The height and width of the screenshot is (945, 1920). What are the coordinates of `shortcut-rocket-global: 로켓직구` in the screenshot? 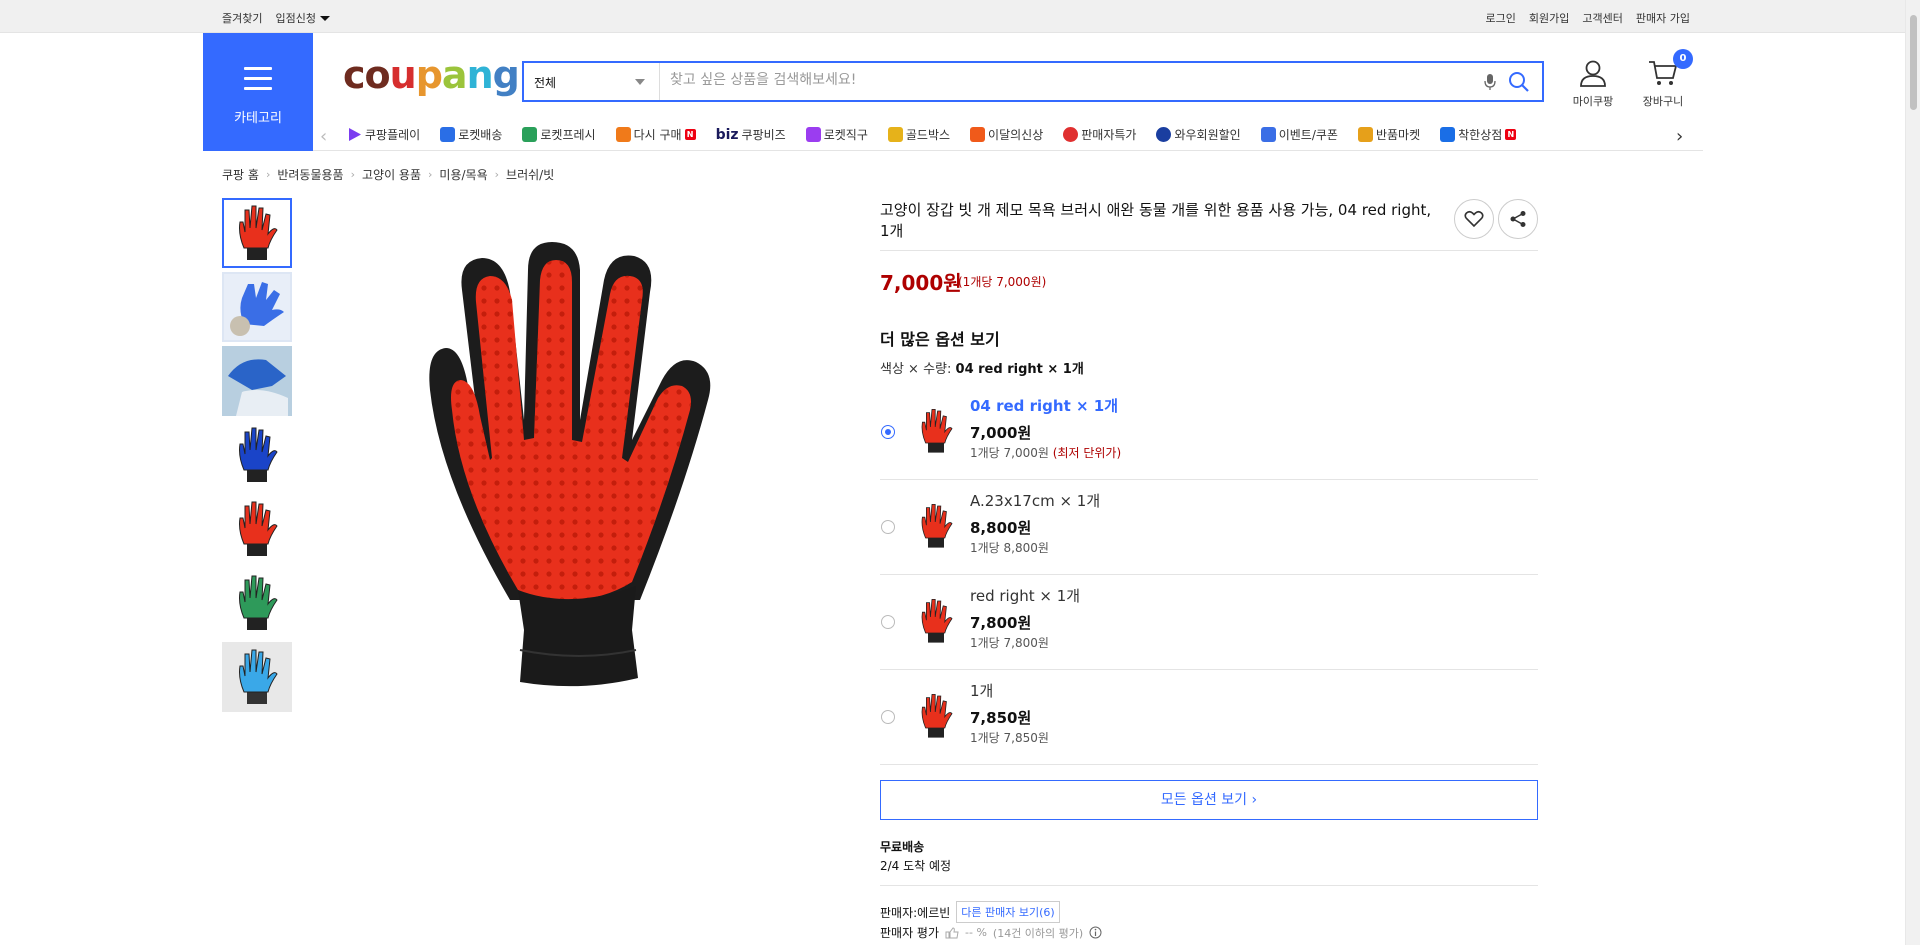 It's located at (836, 134).